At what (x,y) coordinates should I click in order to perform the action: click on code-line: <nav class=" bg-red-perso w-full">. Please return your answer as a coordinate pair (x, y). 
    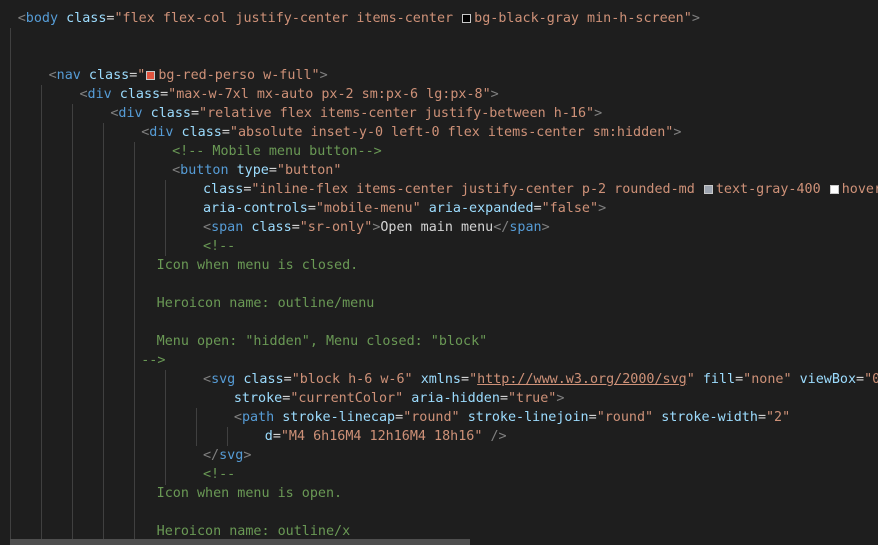
    Looking at the image, I should click on (188, 75).